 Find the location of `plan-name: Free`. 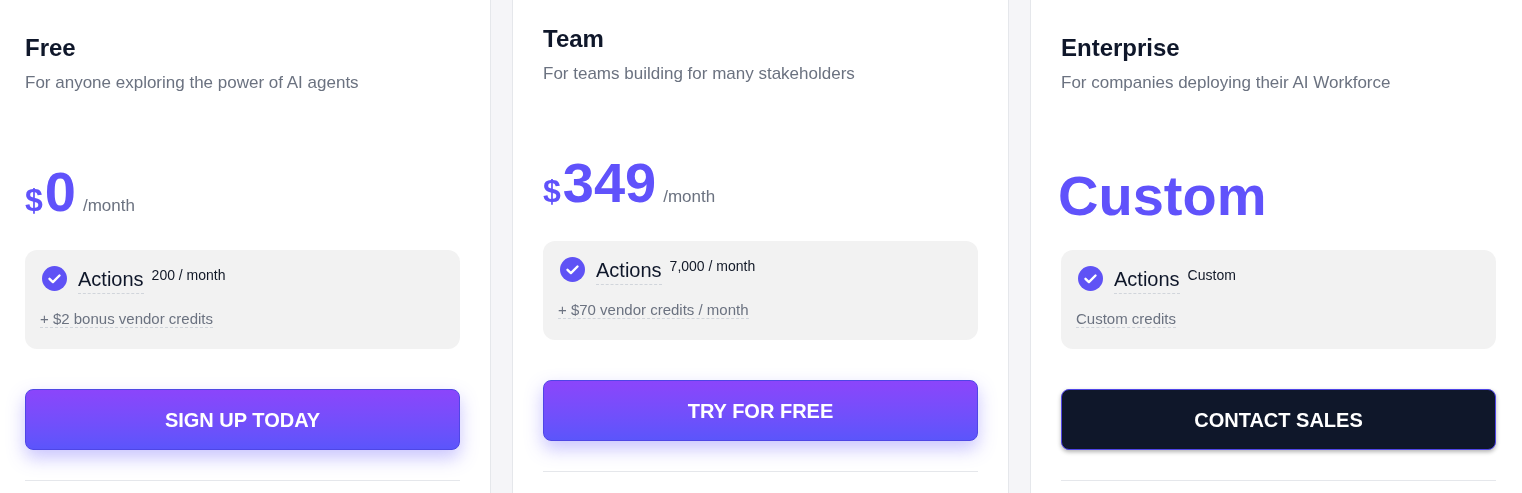

plan-name: Free is located at coordinates (51, 48).